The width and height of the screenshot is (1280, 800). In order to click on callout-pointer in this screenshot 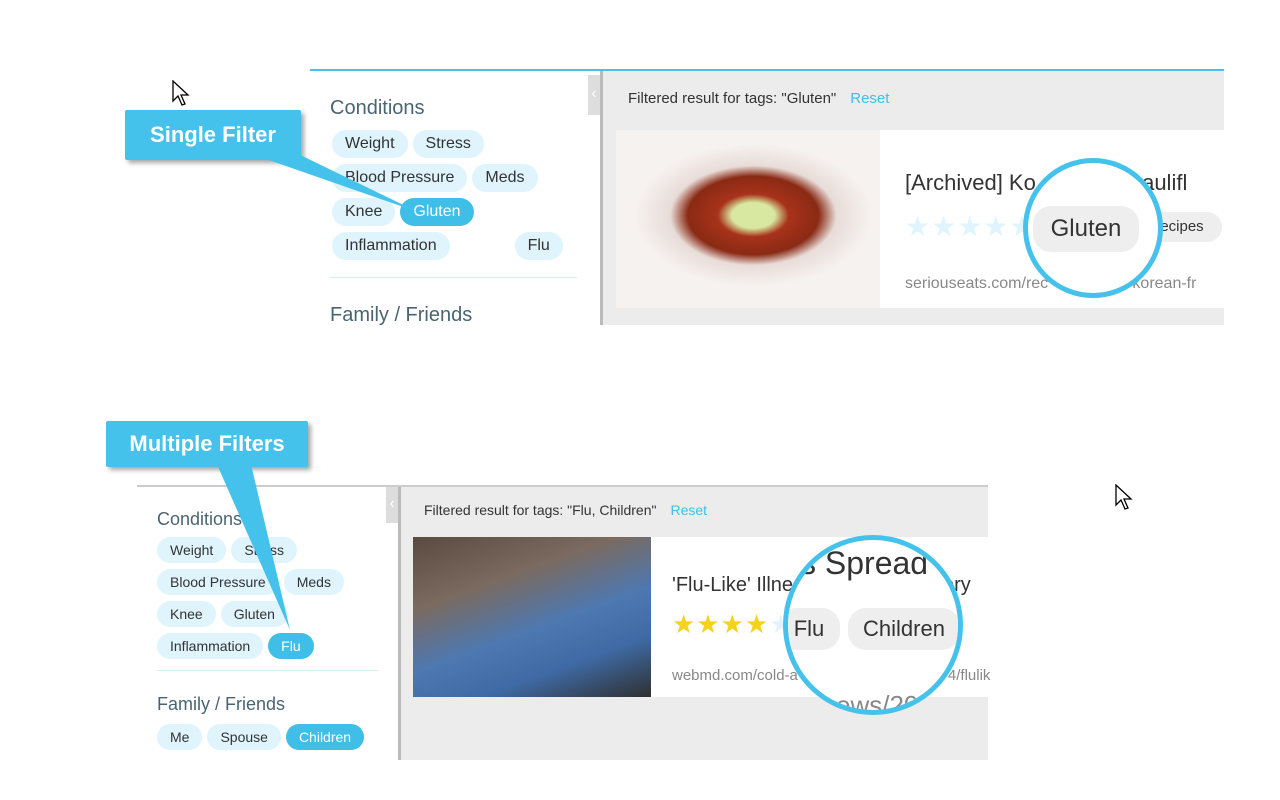, I will do `click(252, 545)`.